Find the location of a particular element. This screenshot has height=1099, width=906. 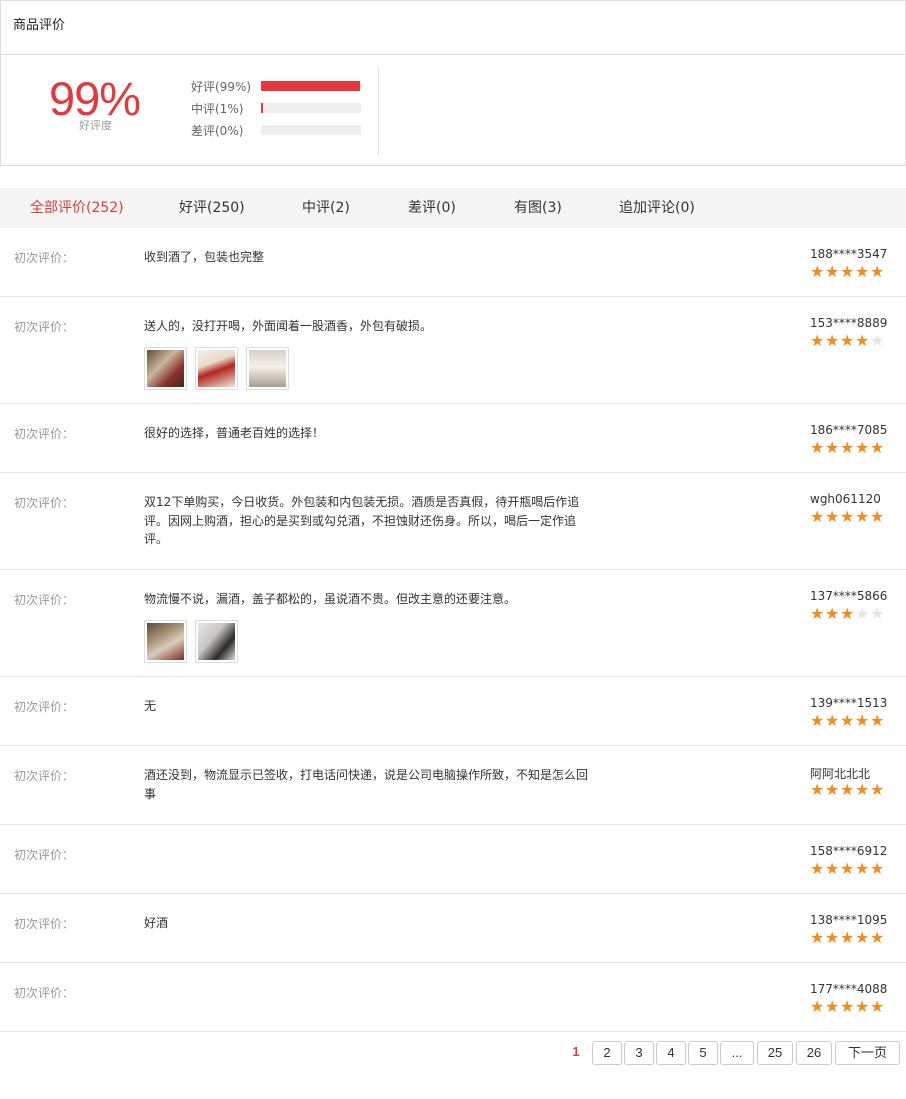

page-link: 4 is located at coordinates (671, 1053).